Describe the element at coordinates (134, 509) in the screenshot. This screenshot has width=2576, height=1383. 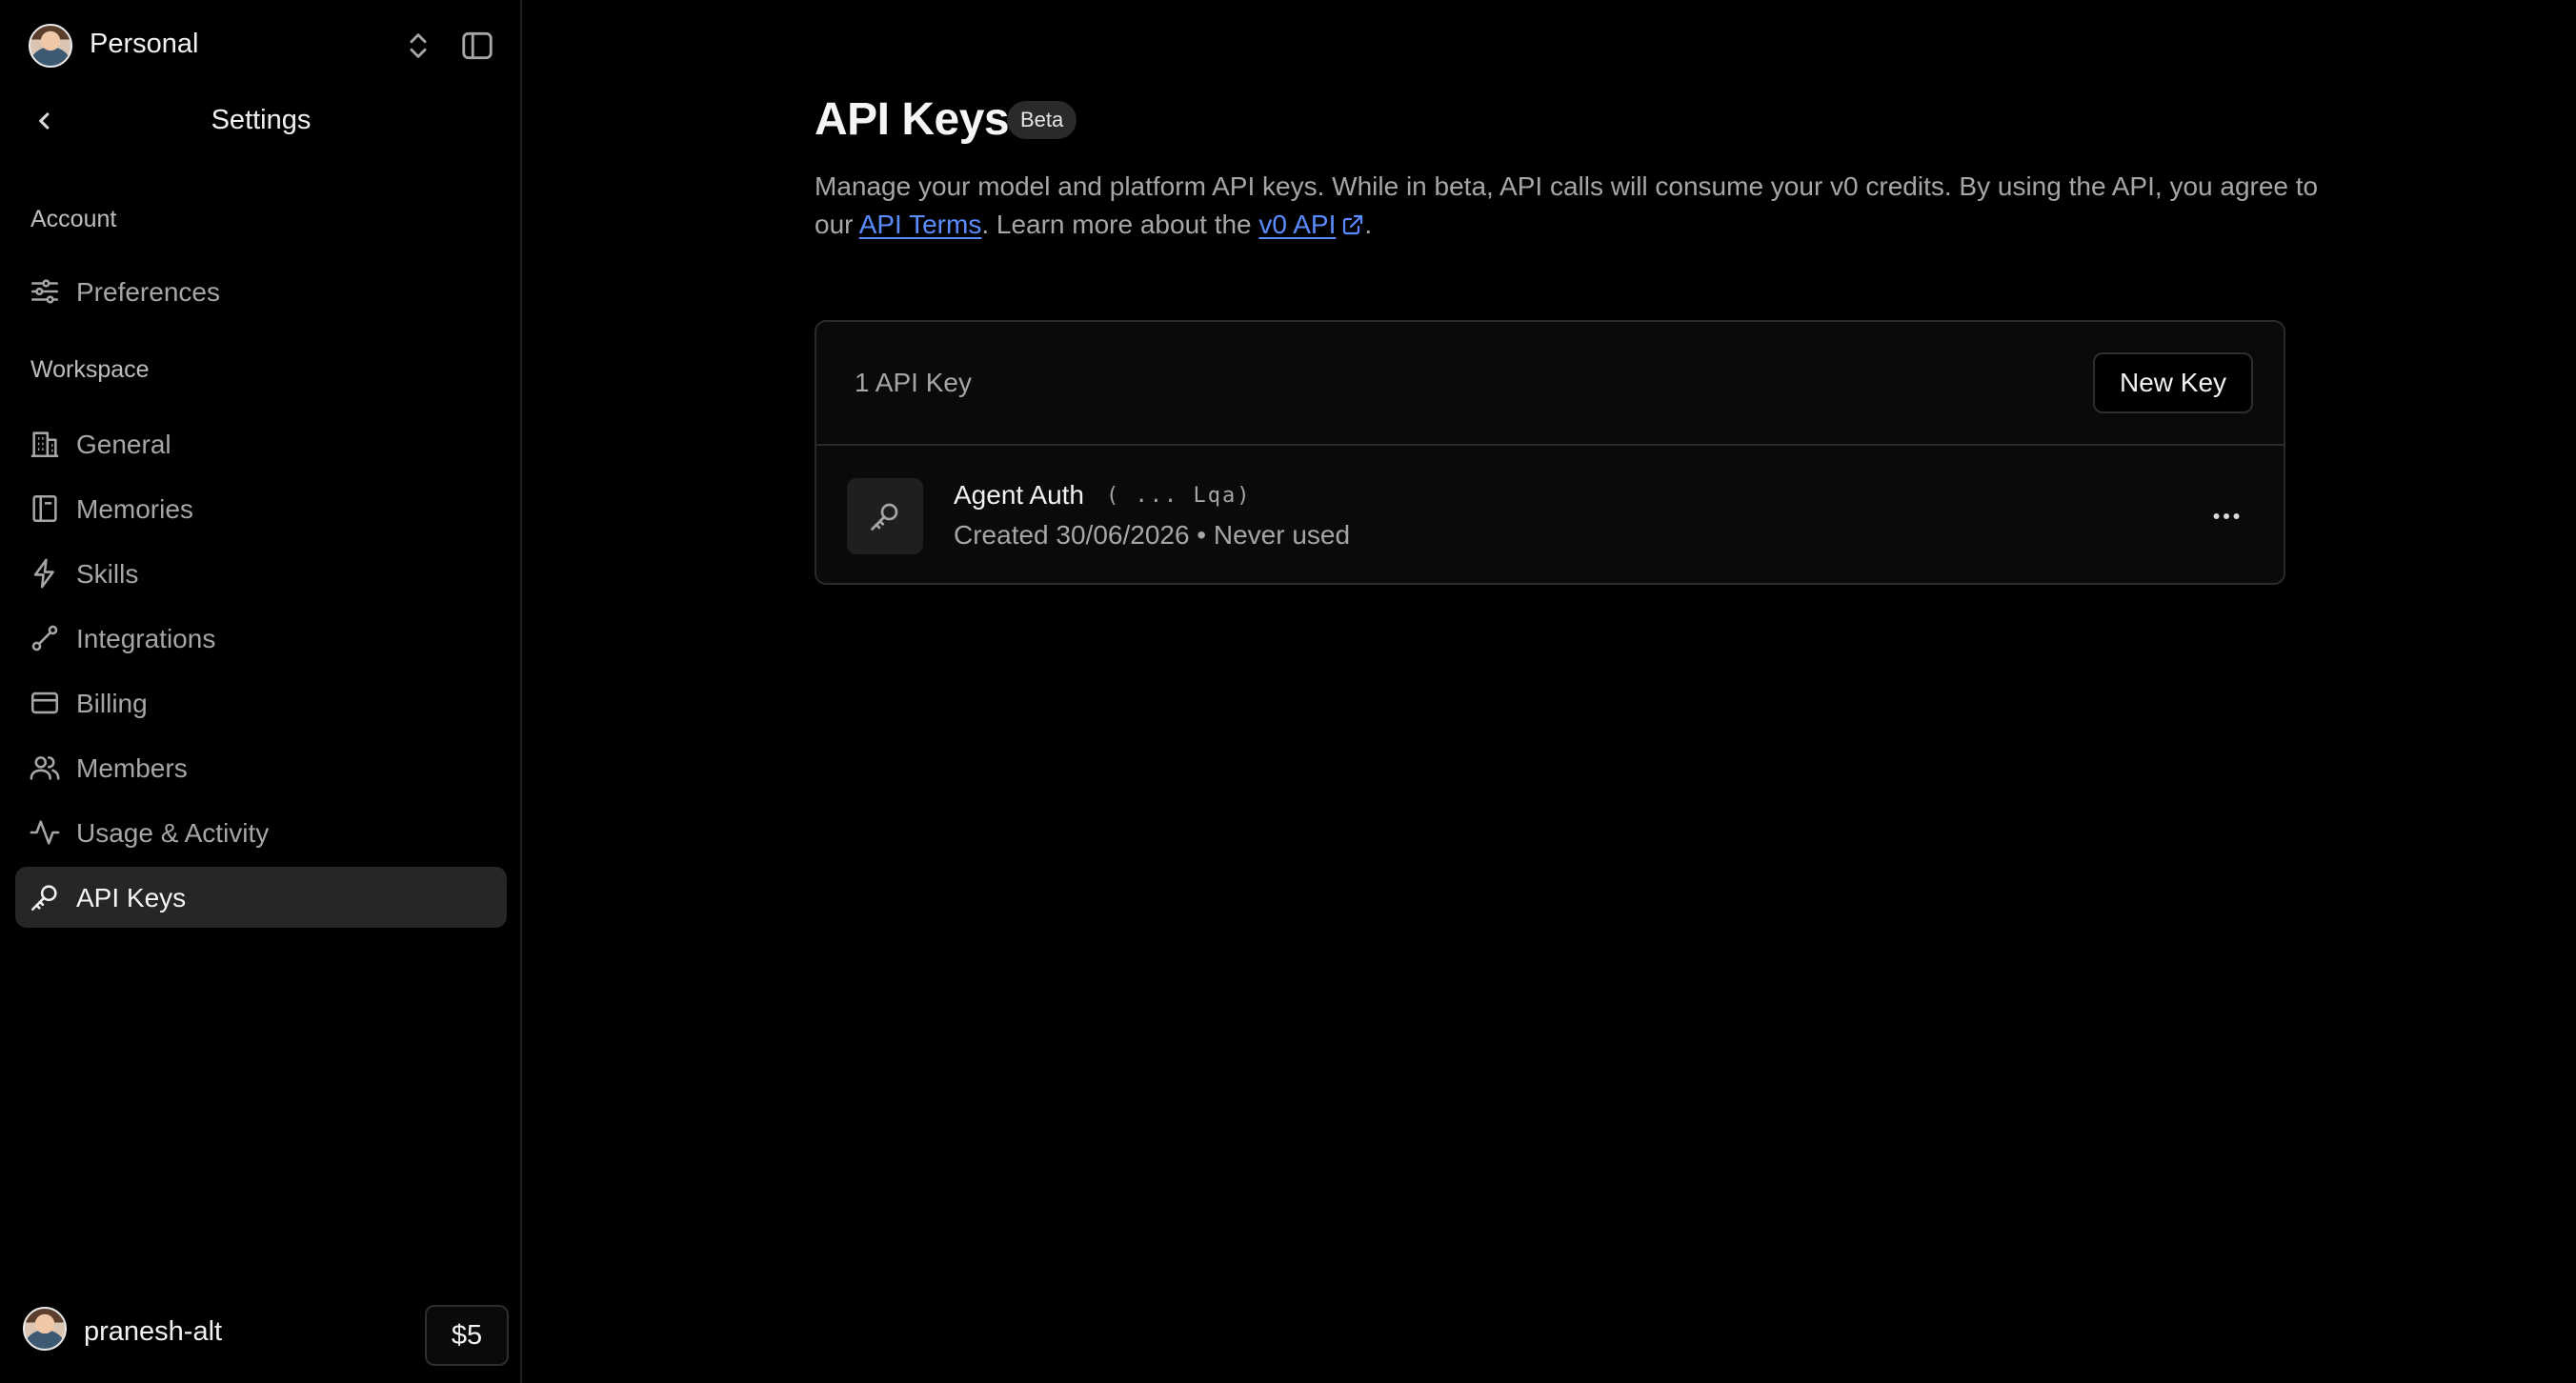
I see `sidebar-item-label: Memories` at that location.